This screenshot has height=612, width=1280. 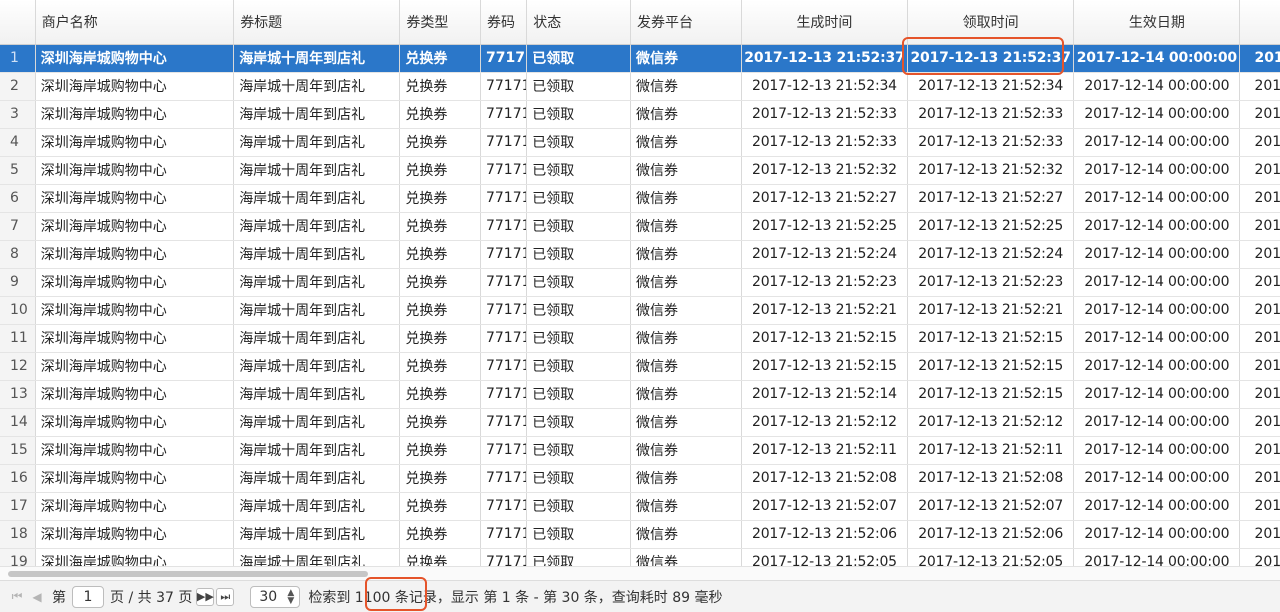 I want to click on row-number: 18, so click(x=18, y=534).